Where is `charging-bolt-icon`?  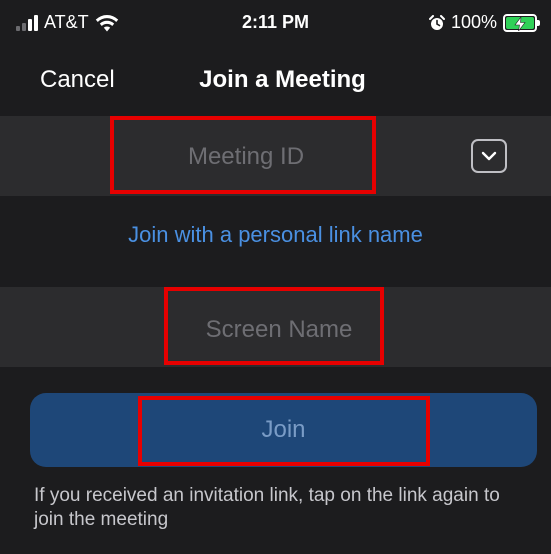
charging-bolt-icon is located at coordinates (520, 23).